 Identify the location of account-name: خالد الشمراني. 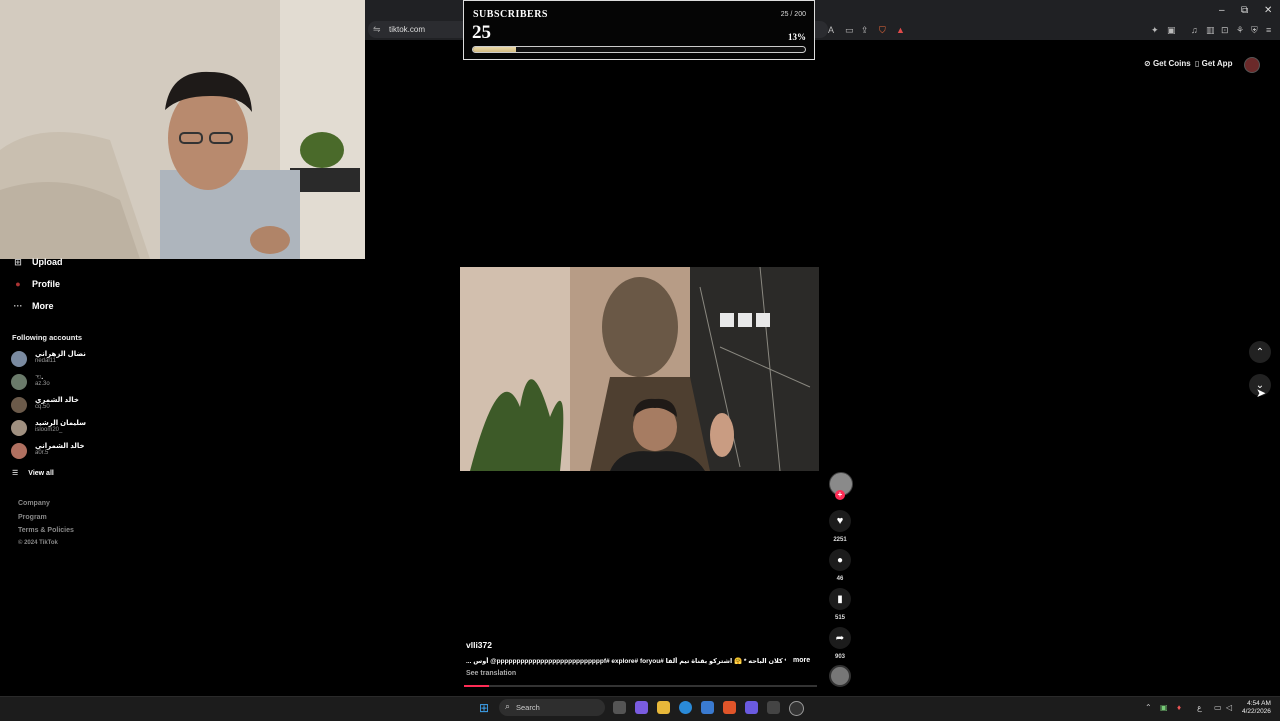
(60, 446).